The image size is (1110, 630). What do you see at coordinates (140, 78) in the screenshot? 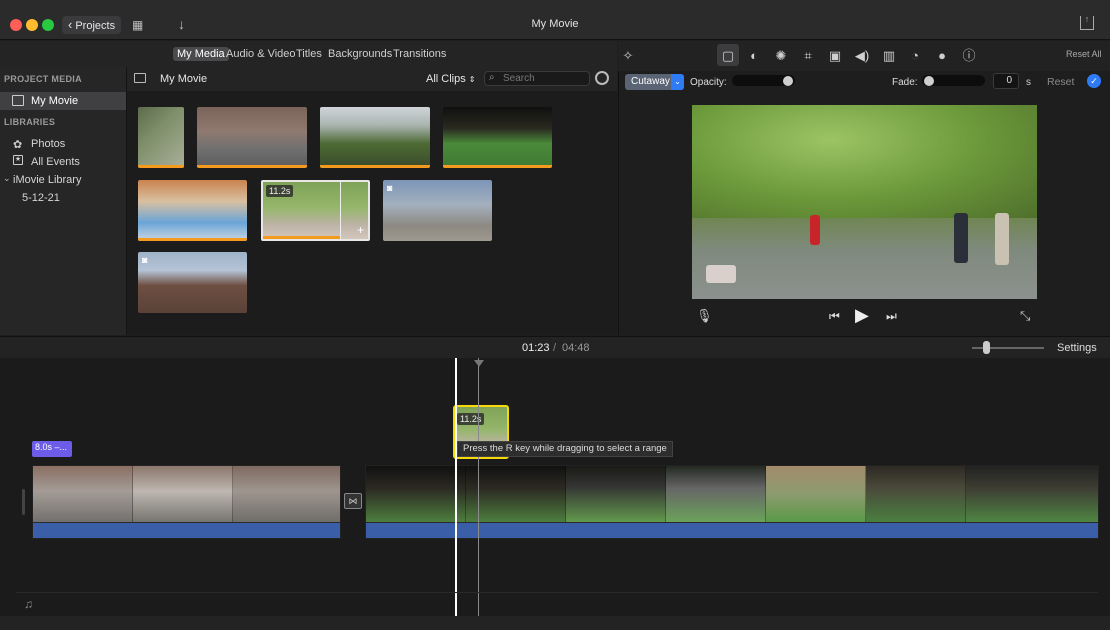
I see `sidebar-toggle-icon` at bounding box center [140, 78].